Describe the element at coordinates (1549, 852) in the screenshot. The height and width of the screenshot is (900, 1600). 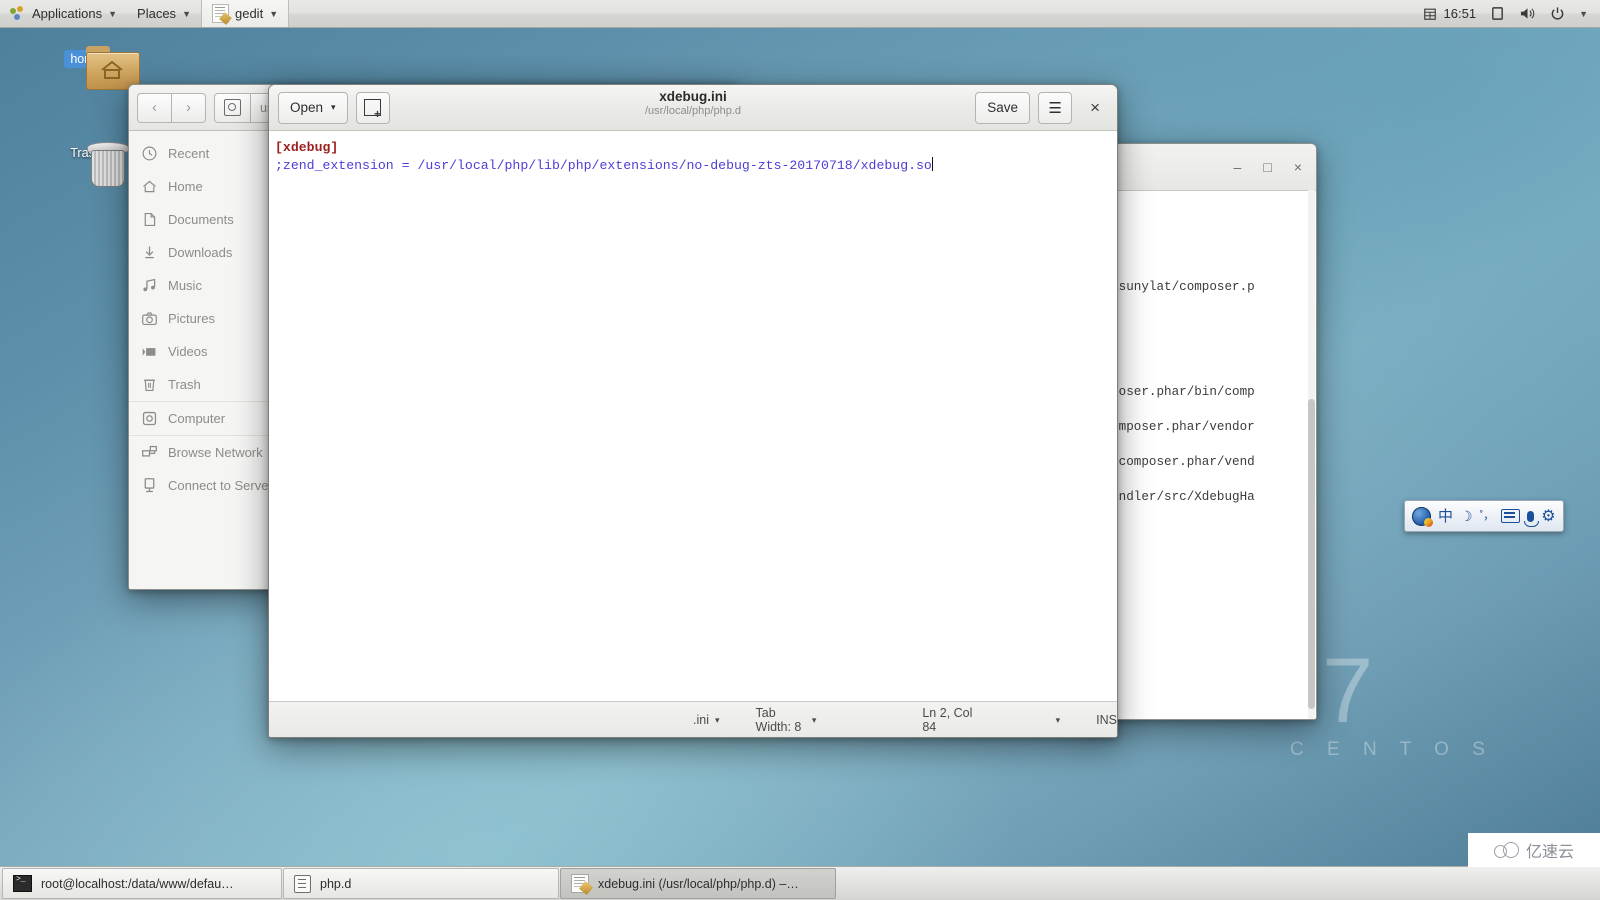
I see `watermark-text: 亿速云` at that location.